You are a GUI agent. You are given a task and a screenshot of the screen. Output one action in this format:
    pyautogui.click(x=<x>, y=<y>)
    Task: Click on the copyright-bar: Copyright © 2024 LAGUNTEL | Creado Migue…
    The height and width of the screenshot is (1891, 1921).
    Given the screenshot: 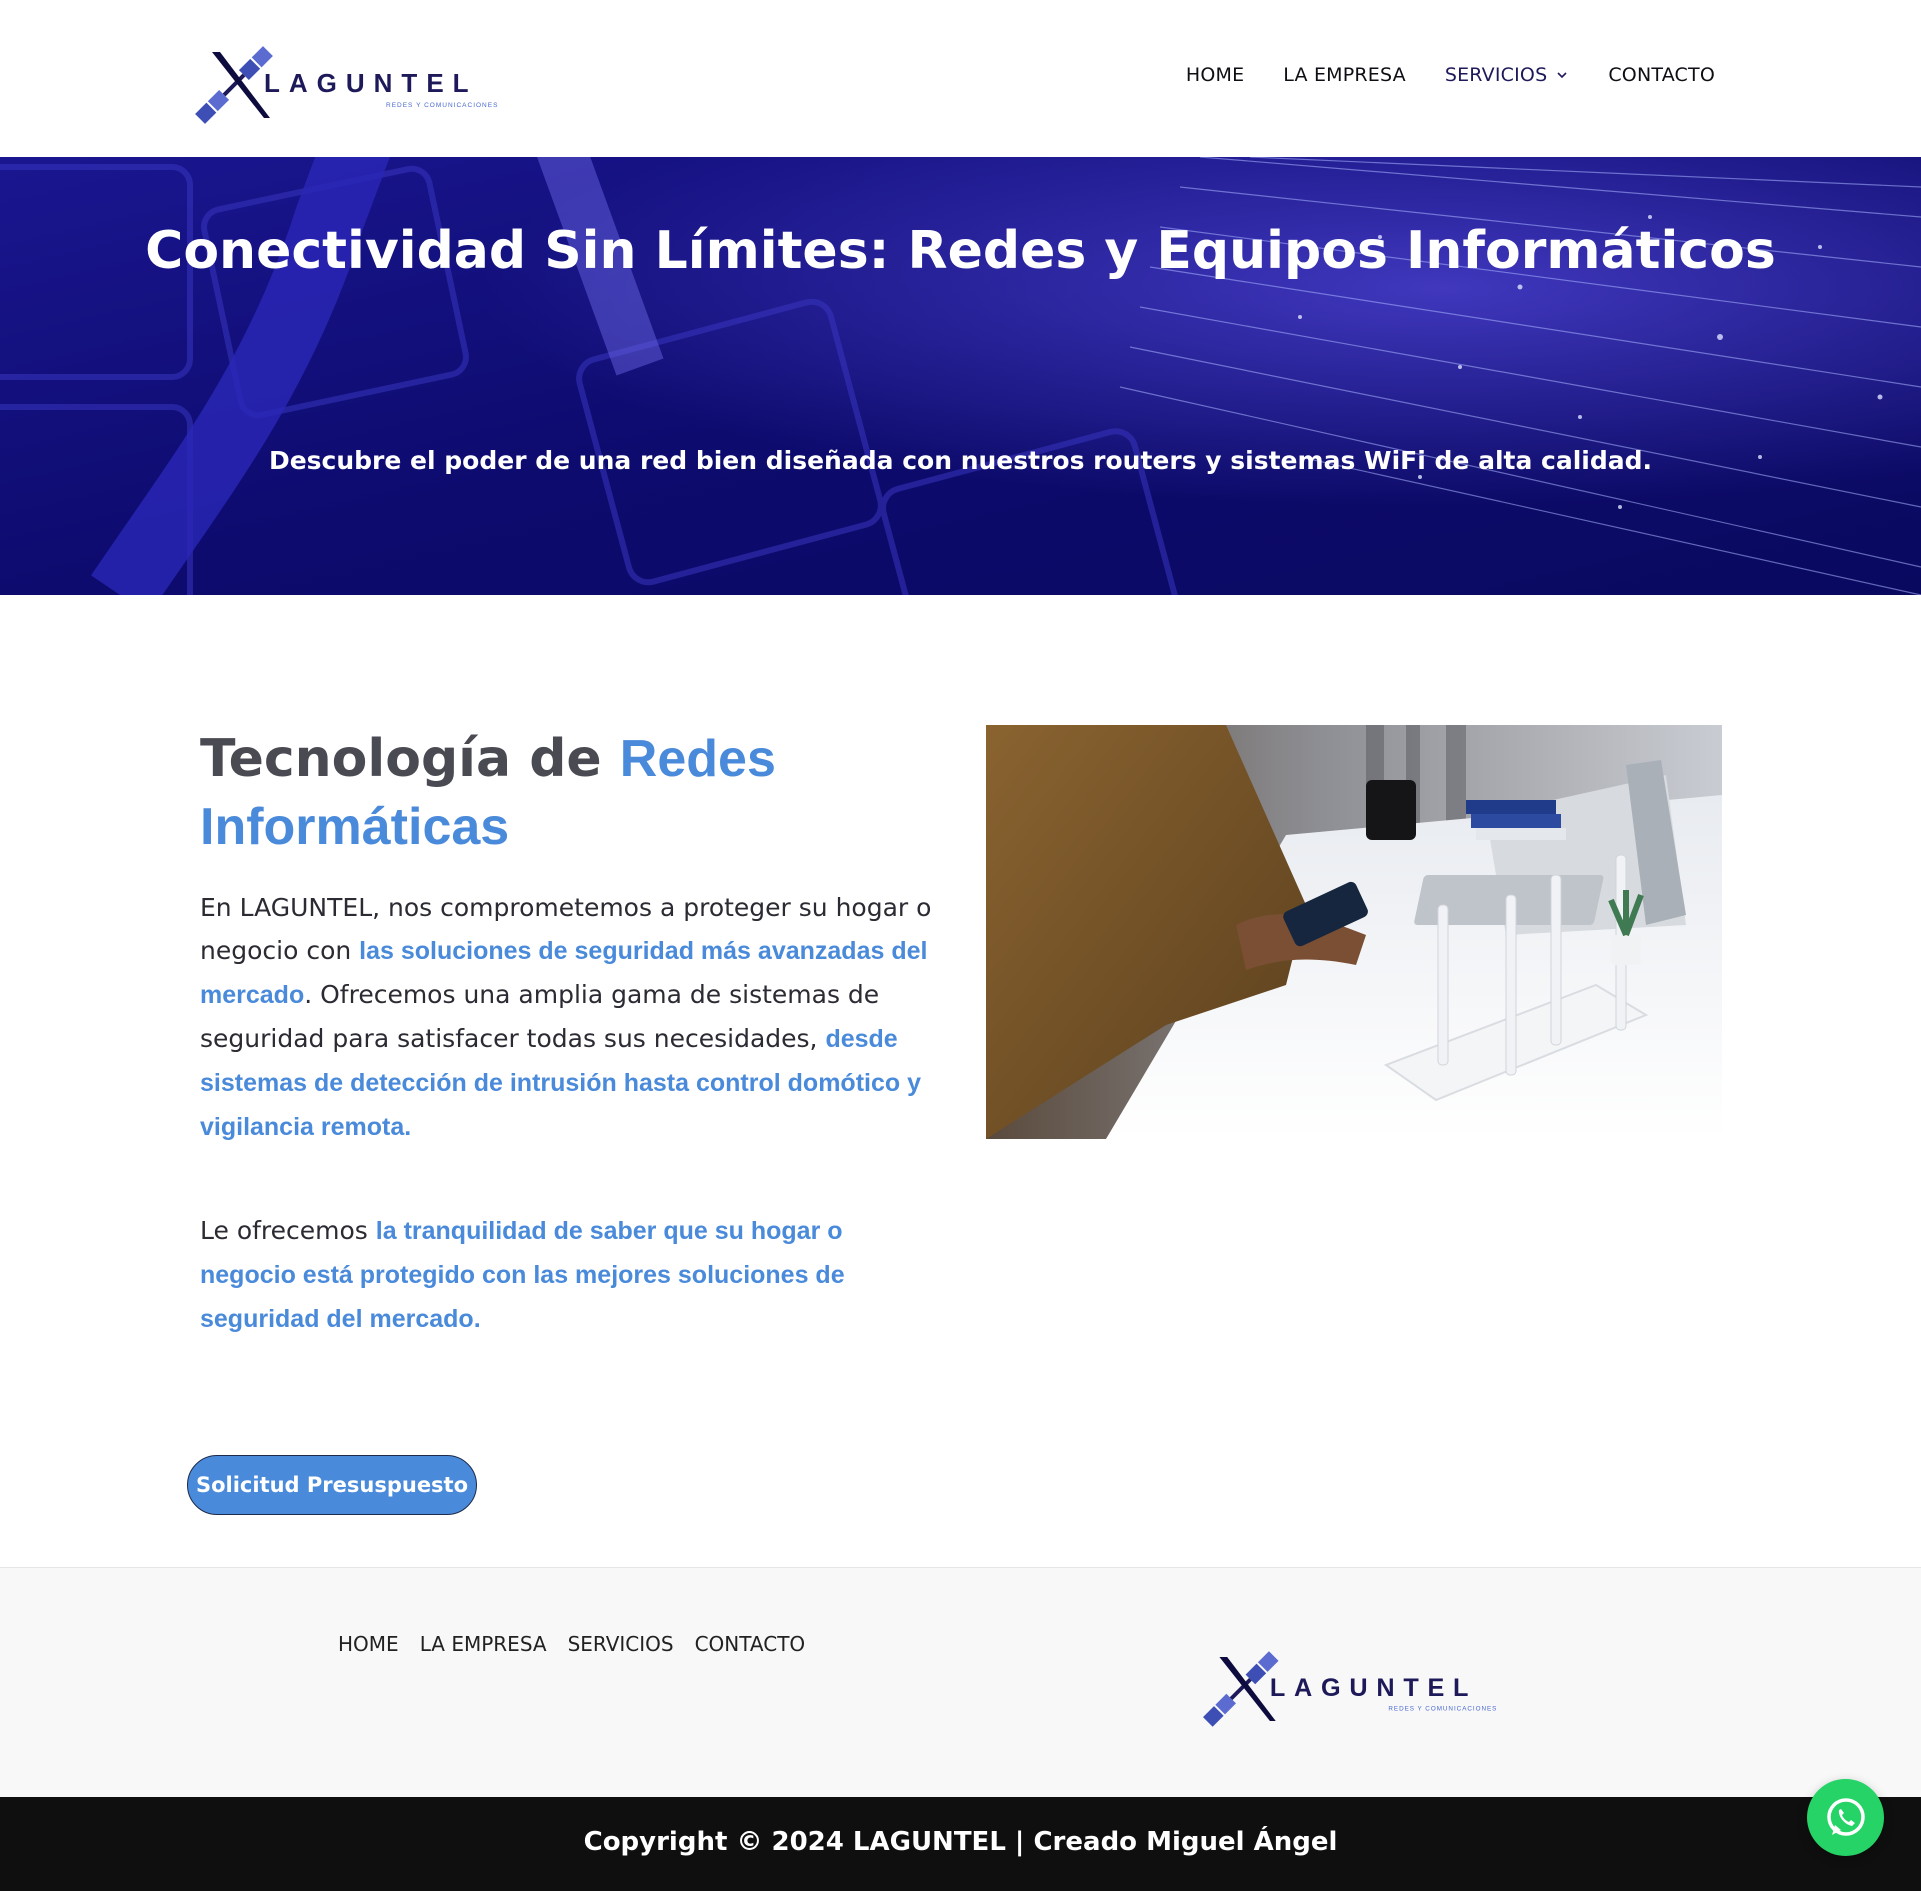 What is the action you would take?
    pyautogui.click(x=960, y=1844)
    